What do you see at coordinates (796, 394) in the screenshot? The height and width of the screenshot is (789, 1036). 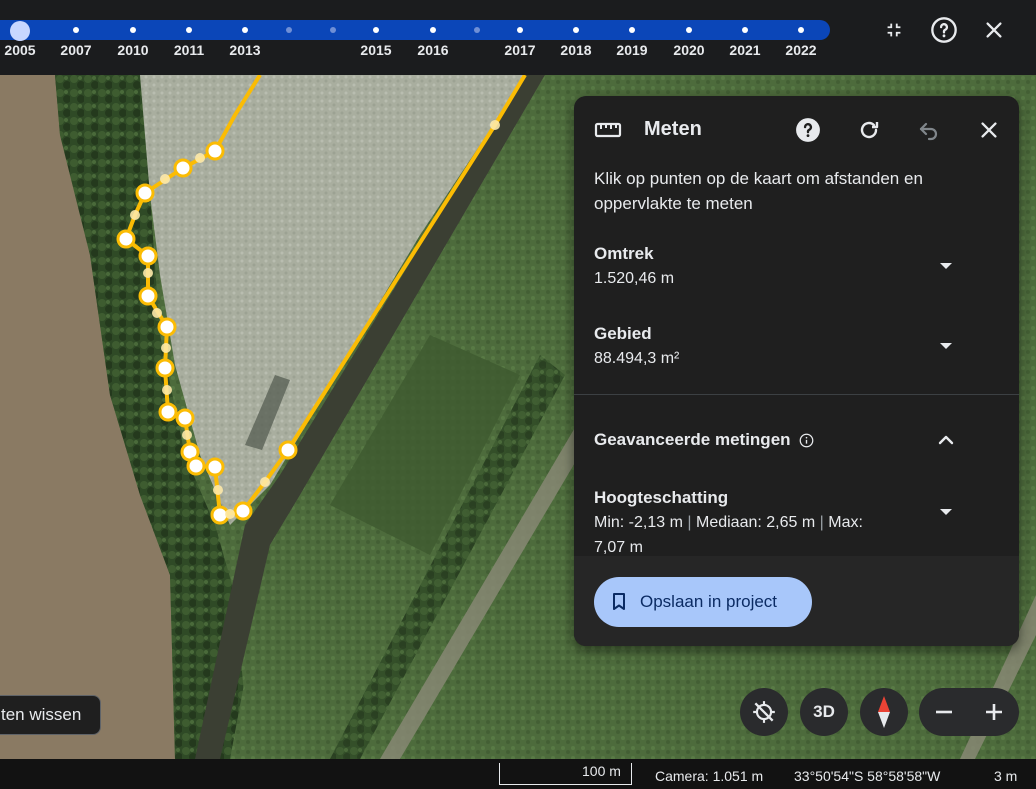 I see `divider` at bounding box center [796, 394].